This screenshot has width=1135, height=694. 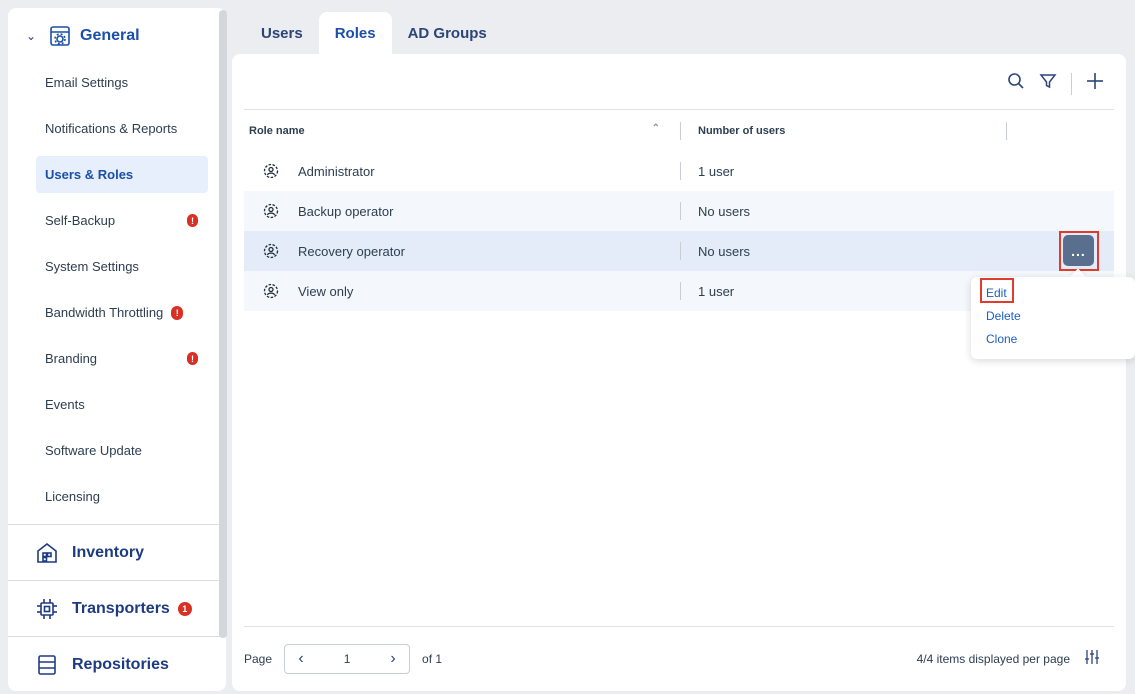 I want to click on highlight-box, so click(x=997, y=290).